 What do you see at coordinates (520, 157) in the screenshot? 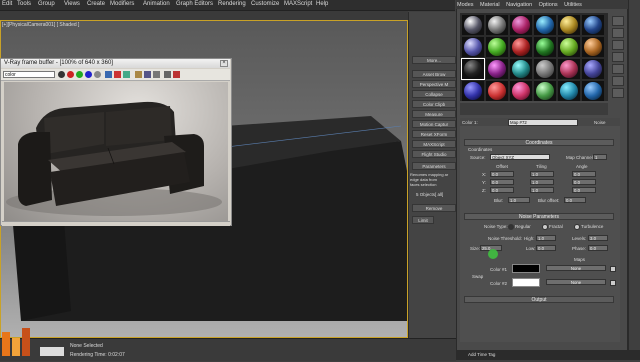
I see `source-dropdown: Object XYZ` at bounding box center [520, 157].